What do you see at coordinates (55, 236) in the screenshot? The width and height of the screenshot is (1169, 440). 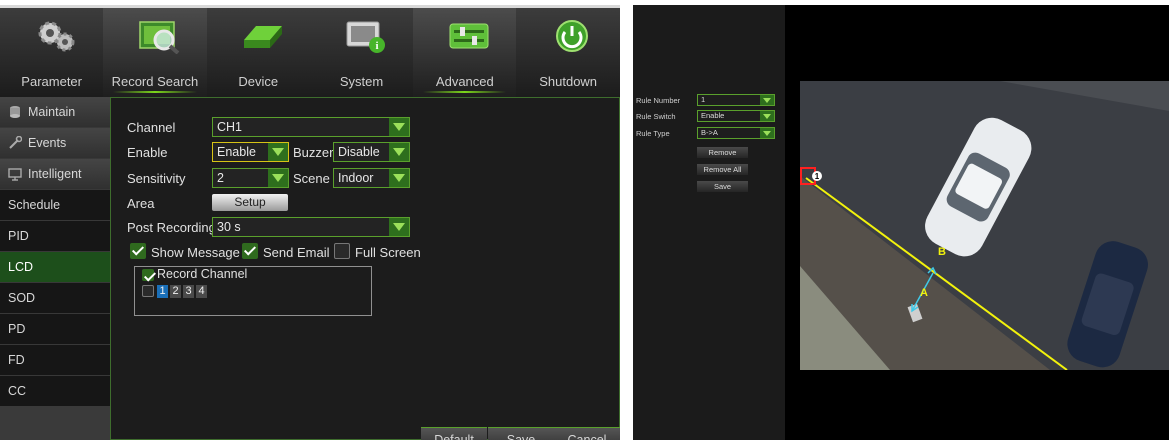 I see `sidebar-item-pid: PID` at bounding box center [55, 236].